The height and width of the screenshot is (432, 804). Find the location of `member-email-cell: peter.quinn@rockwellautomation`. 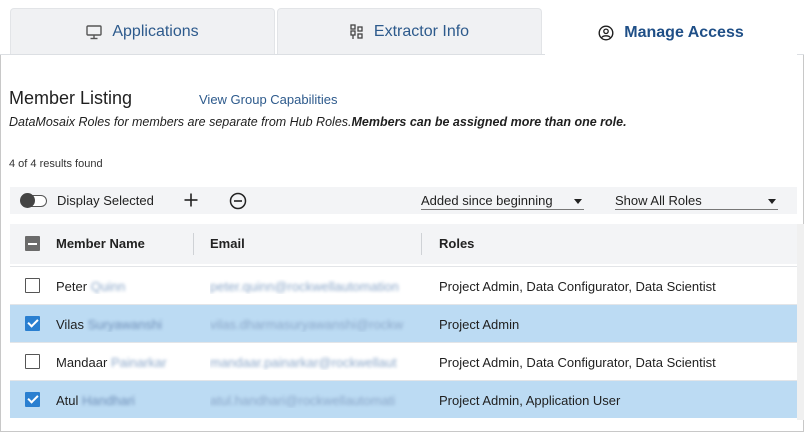

member-email-cell: peter.quinn@rockwellautomation is located at coordinates (312, 286).